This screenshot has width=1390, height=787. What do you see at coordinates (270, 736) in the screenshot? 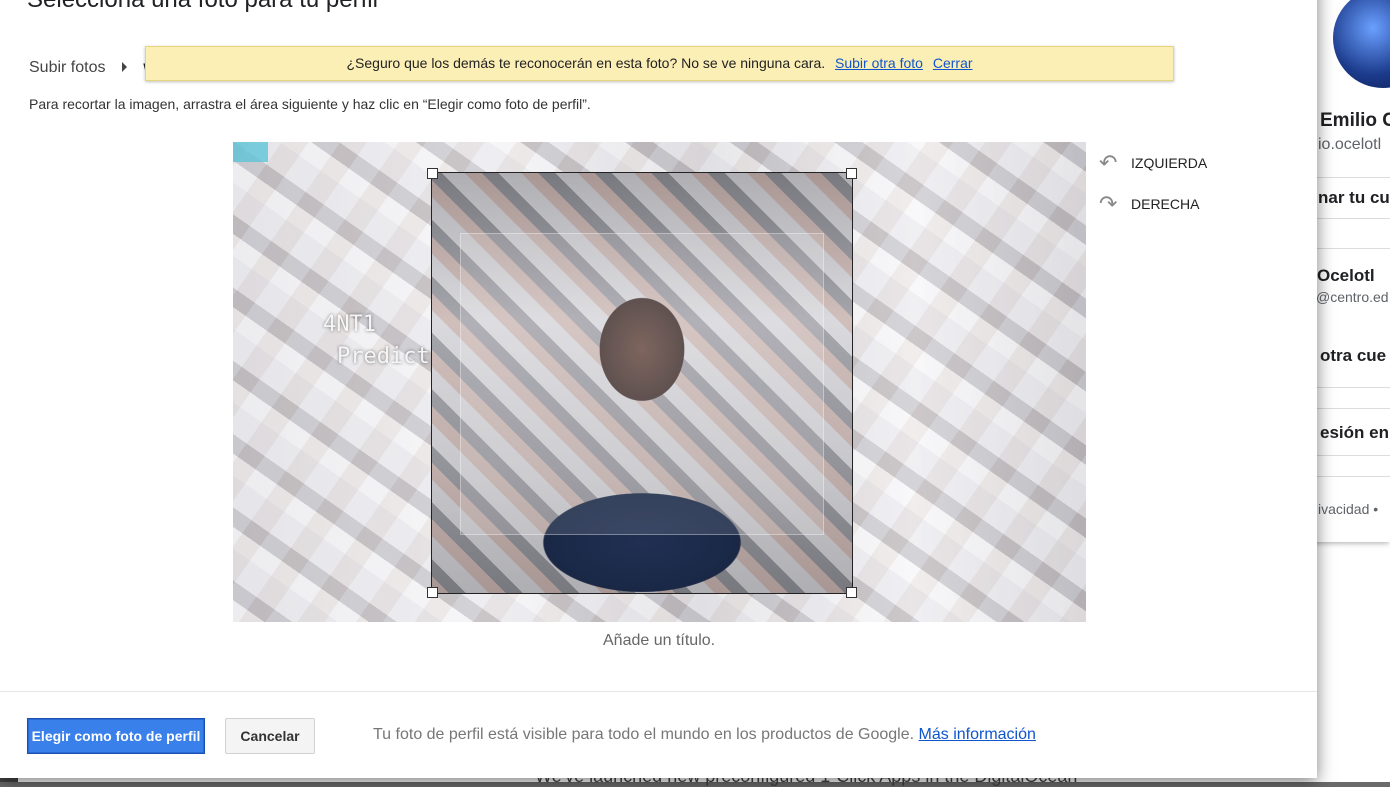
I see `cancel-button: Cancelar` at bounding box center [270, 736].